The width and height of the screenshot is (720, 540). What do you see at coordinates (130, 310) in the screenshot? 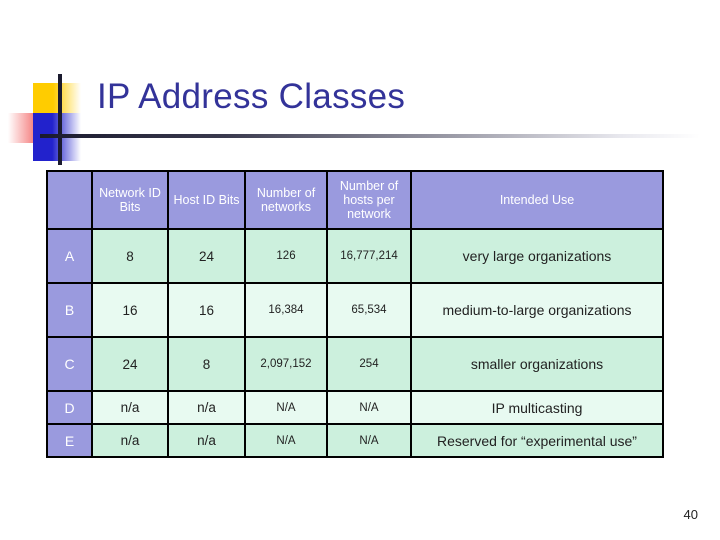
I see `cell-network-id-bits: 16` at bounding box center [130, 310].